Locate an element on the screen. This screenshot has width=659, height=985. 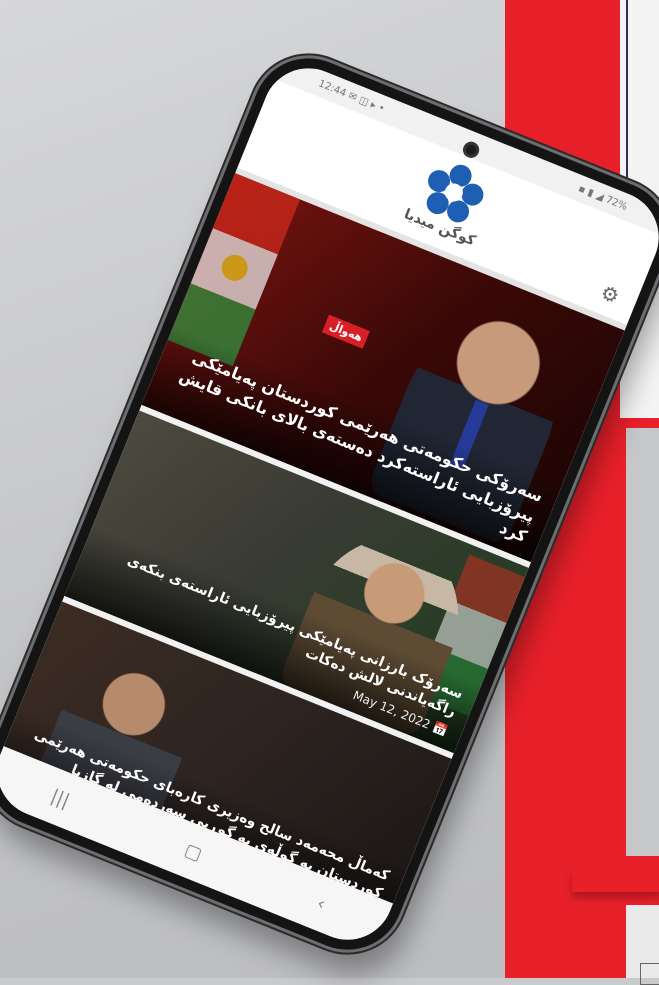
background-panel-mid is located at coordinates (642, 642).